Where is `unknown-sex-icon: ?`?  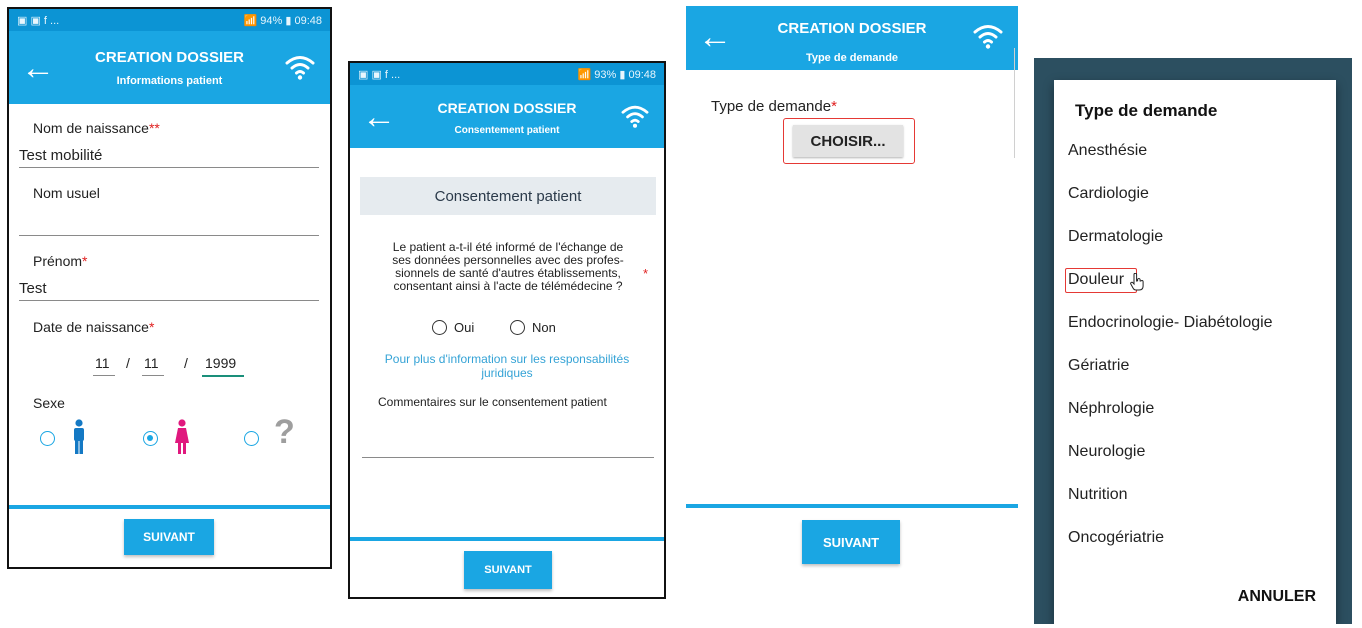 unknown-sex-icon: ? is located at coordinates (284, 432).